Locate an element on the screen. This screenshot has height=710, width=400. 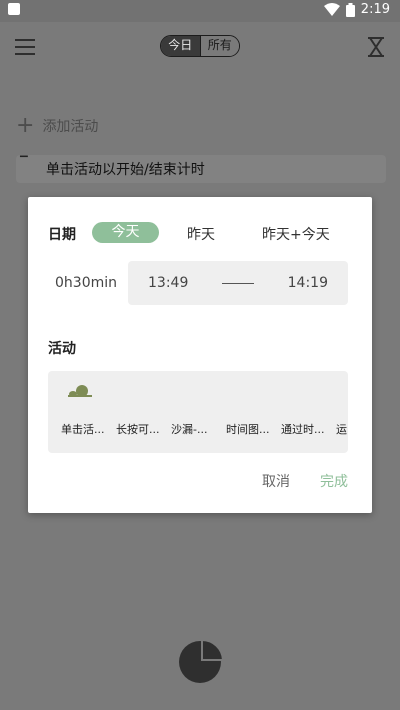
hint-icon: ▔ is located at coordinates (24, 162).